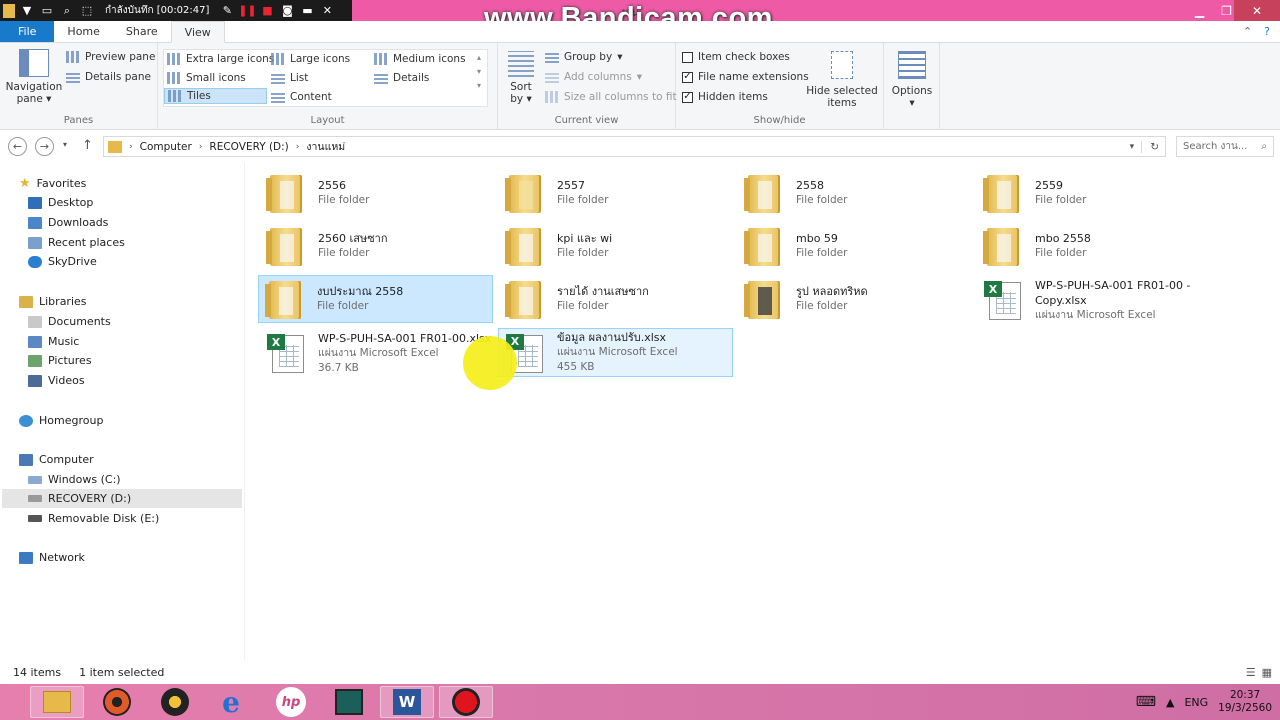 The width and height of the screenshot is (1280, 720). Describe the element at coordinates (56, 380) in the screenshot. I see `nav-videos: Videos` at that location.